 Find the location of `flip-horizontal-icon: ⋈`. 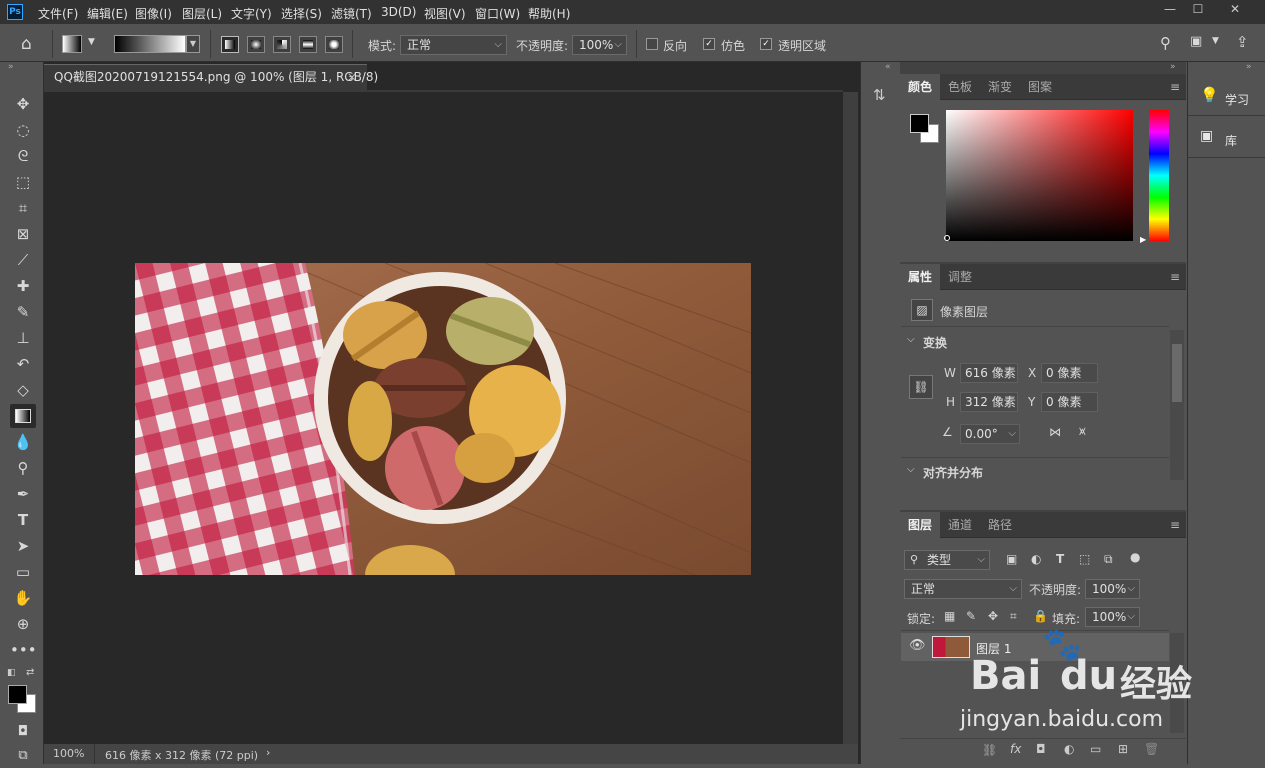

flip-horizontal-icon: ⋈ is located at coordinates (1055, 432).